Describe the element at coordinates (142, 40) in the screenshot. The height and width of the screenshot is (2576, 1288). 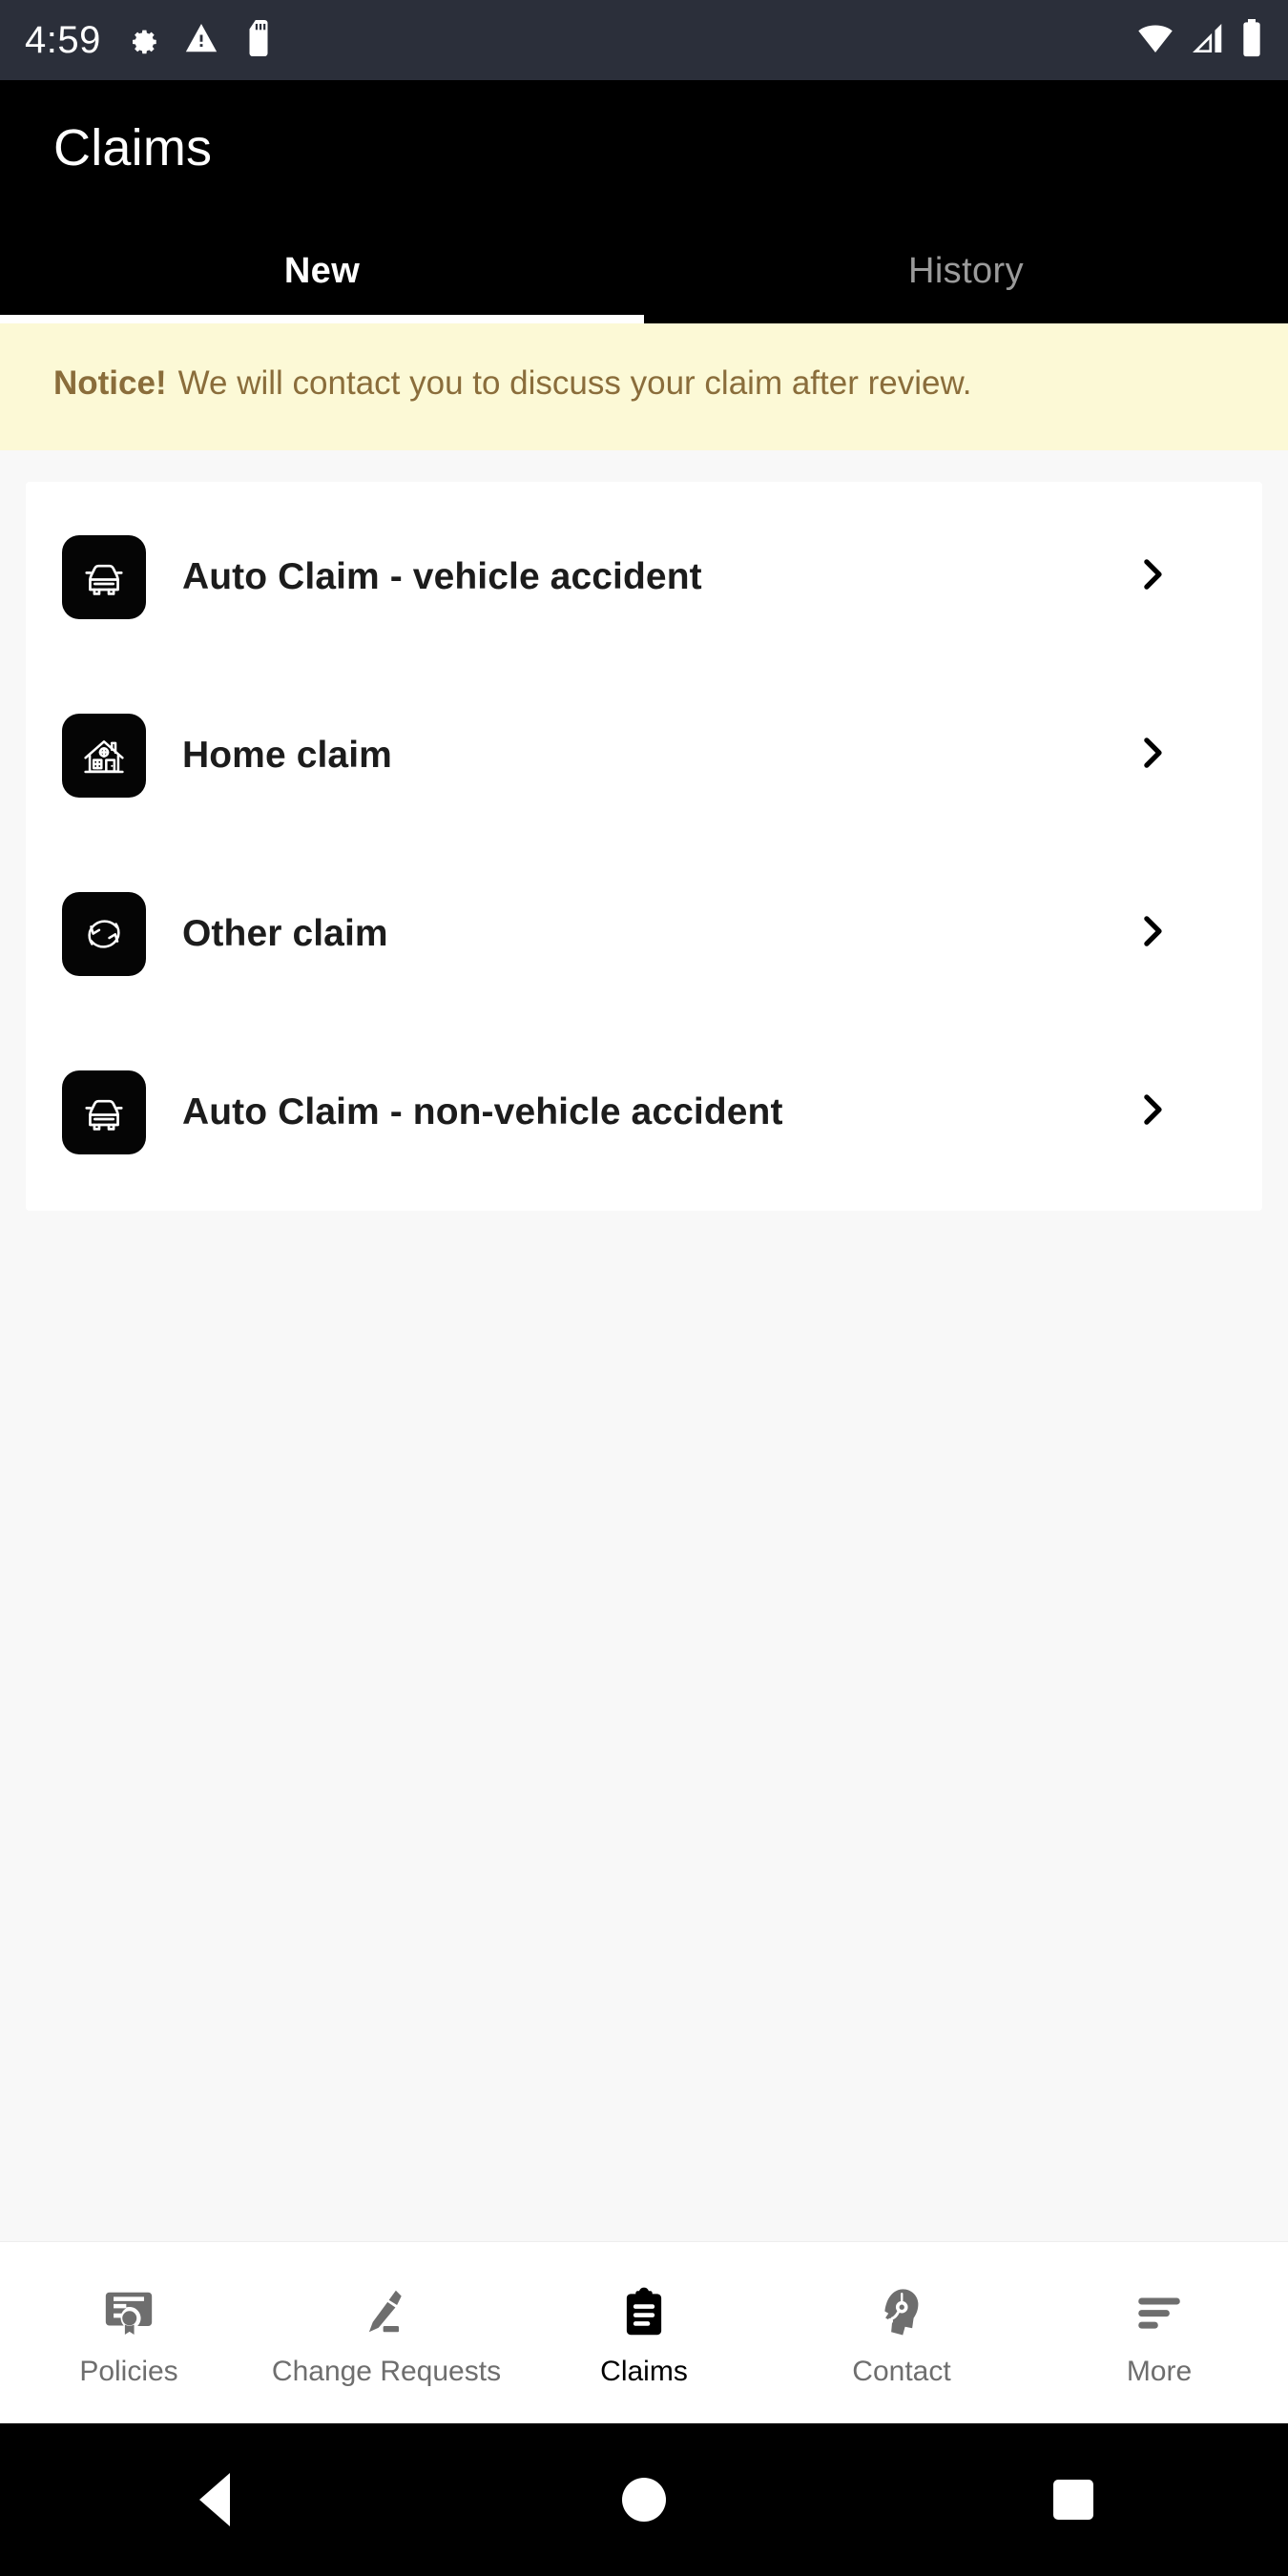
I see `gear-icon` at that location.